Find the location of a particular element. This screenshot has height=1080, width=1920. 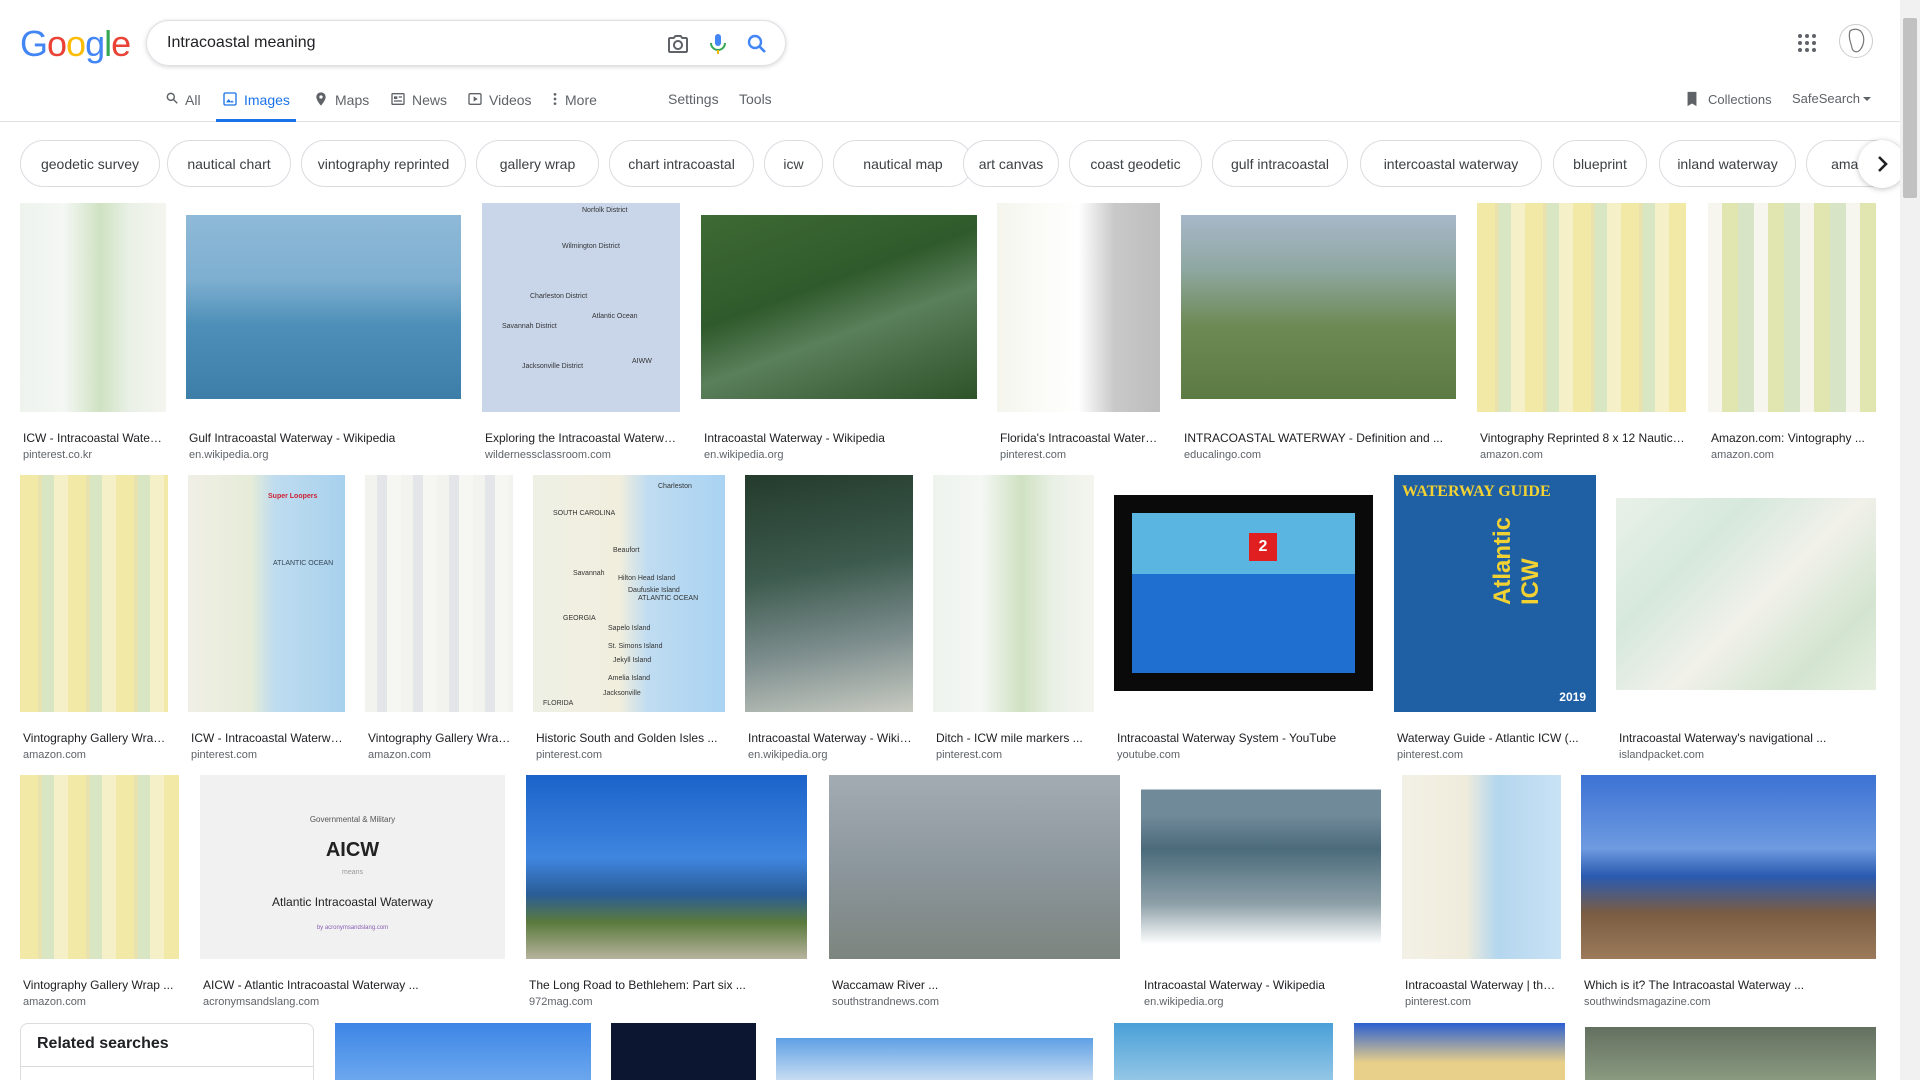

tools-link: Tools is located at coordinates (755, 99).